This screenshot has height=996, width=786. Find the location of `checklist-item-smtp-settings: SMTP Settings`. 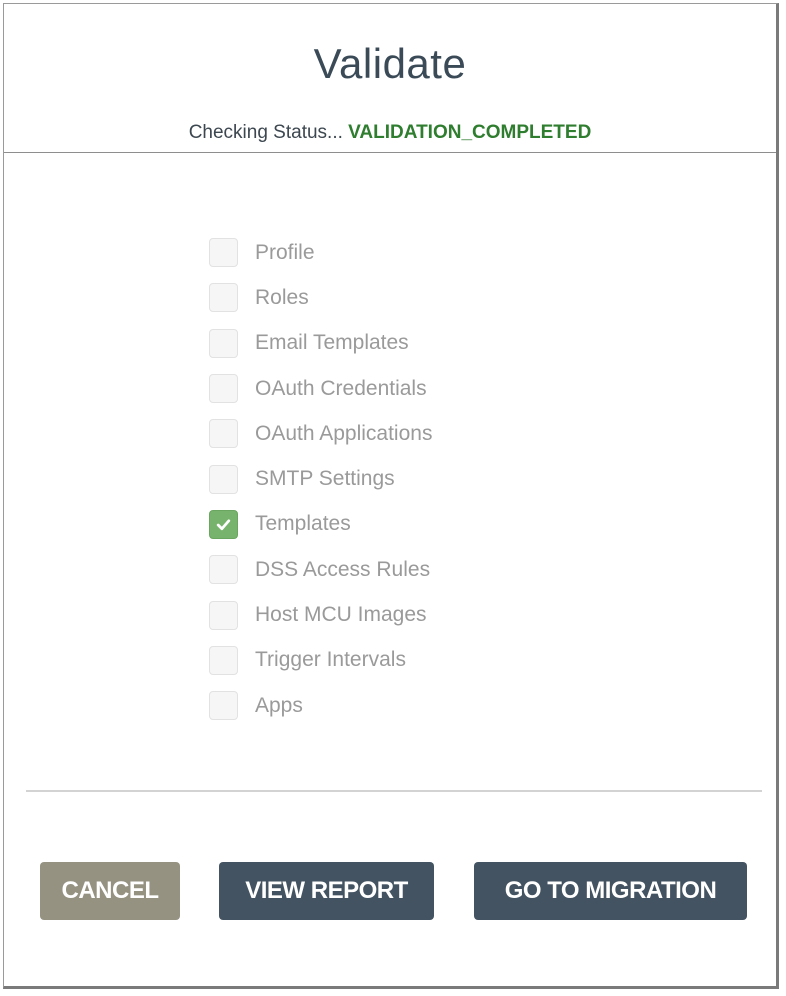

checklist-item-smtp-settings: SMTP Settings is located at coordinates (320, 478).